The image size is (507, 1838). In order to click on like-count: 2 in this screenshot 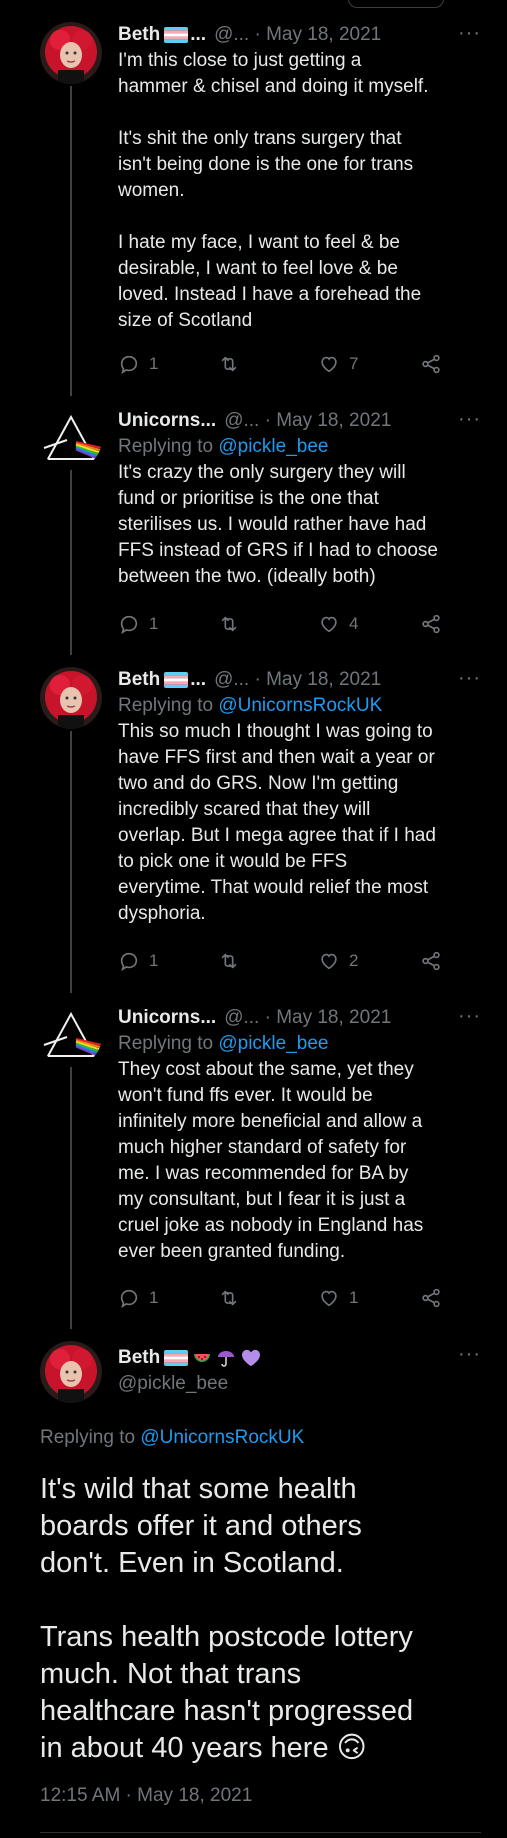, I will do `click(354, 960)`.